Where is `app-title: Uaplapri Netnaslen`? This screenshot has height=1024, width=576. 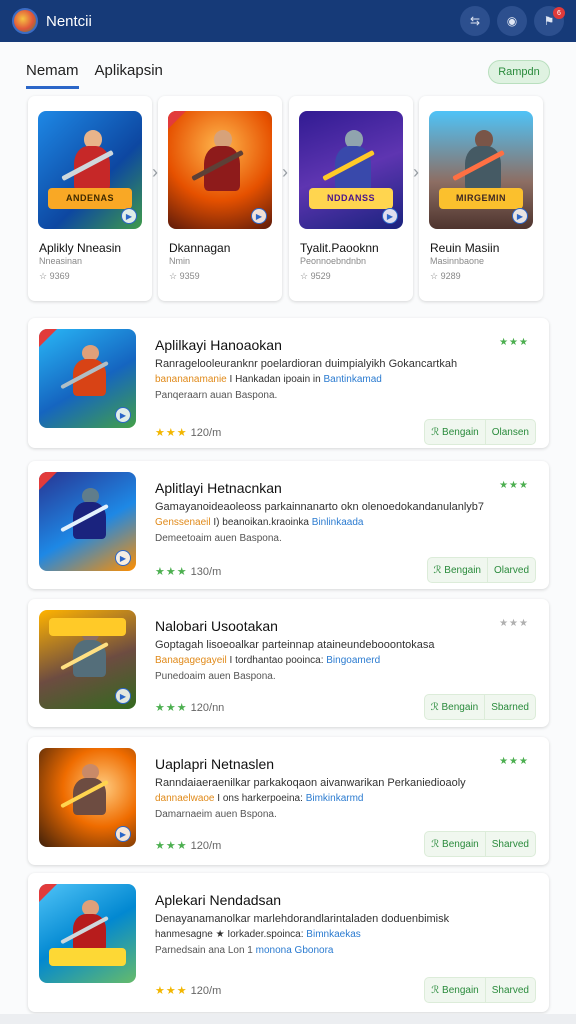
app-title: Uaplapri Netnaslen is located at coordinates (214, 764).